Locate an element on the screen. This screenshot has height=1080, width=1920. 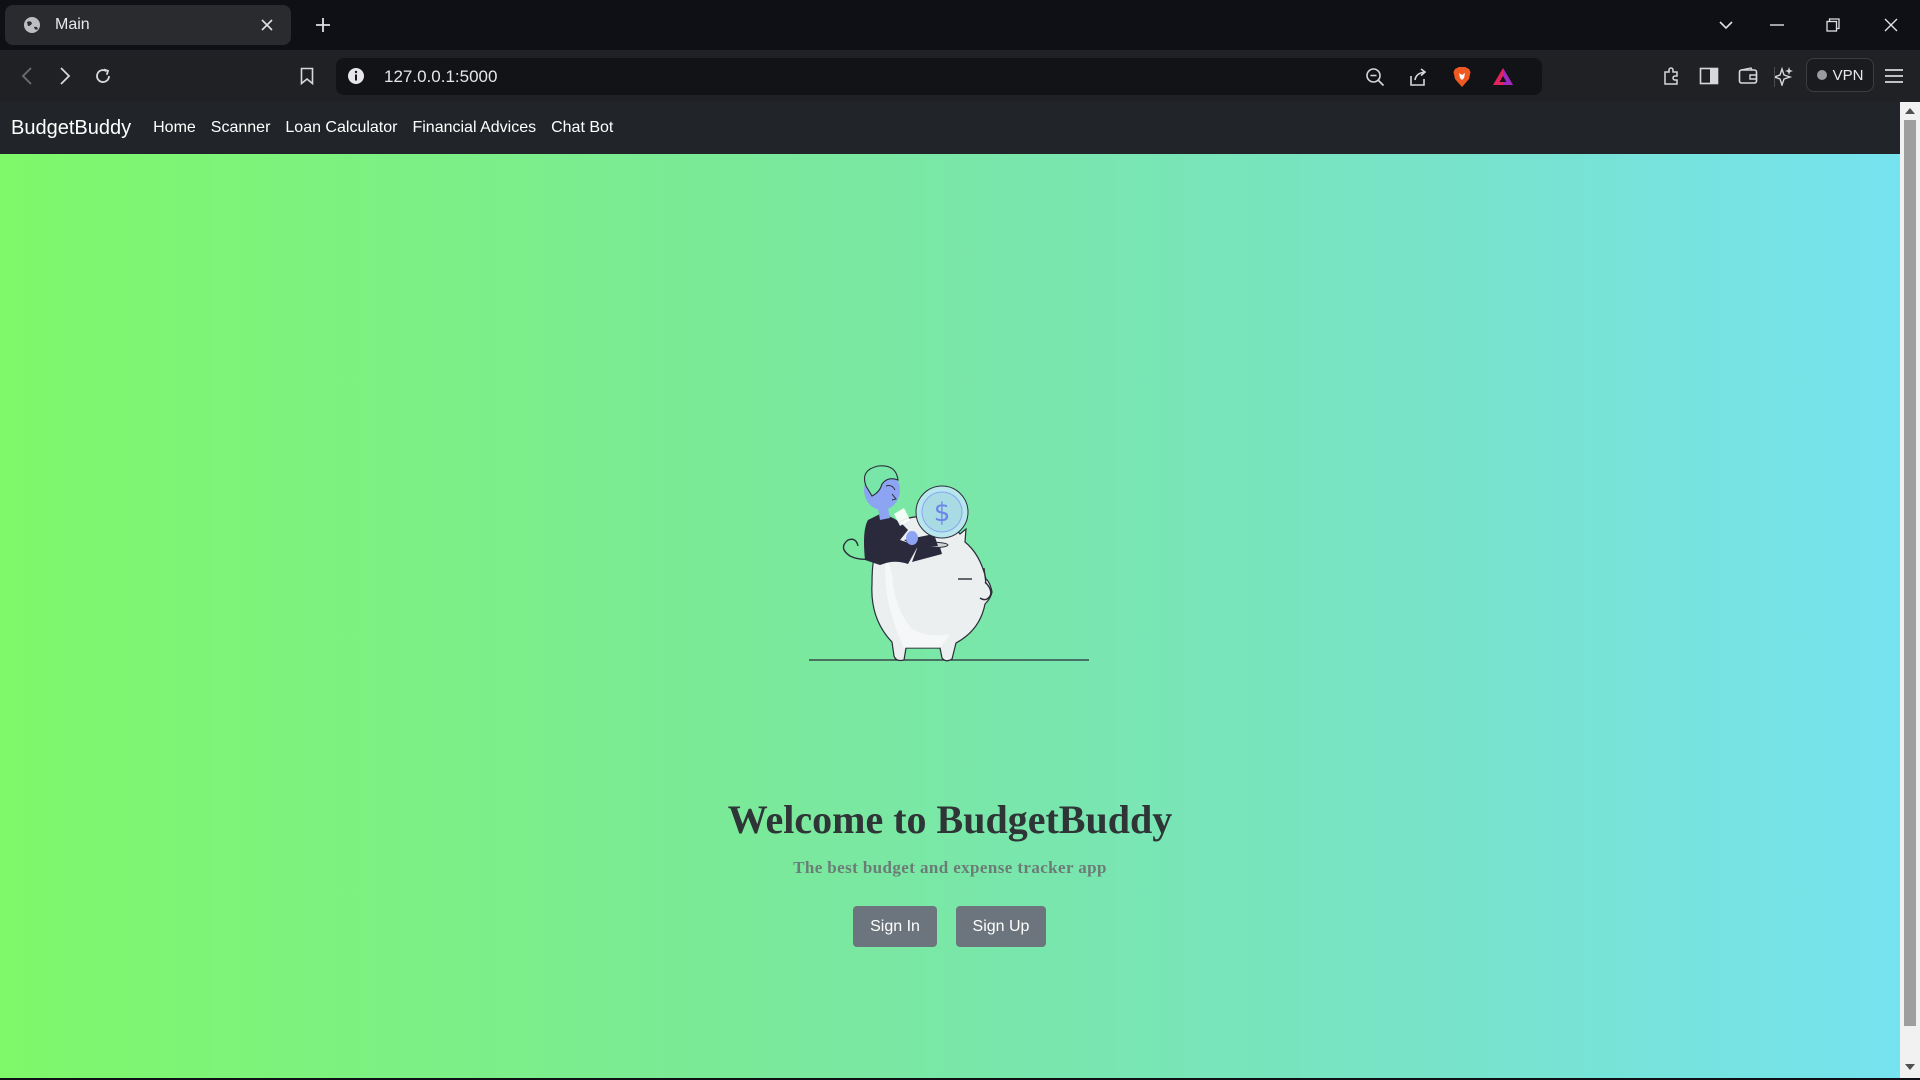
restore-button is located at coordinates (1833, 25).